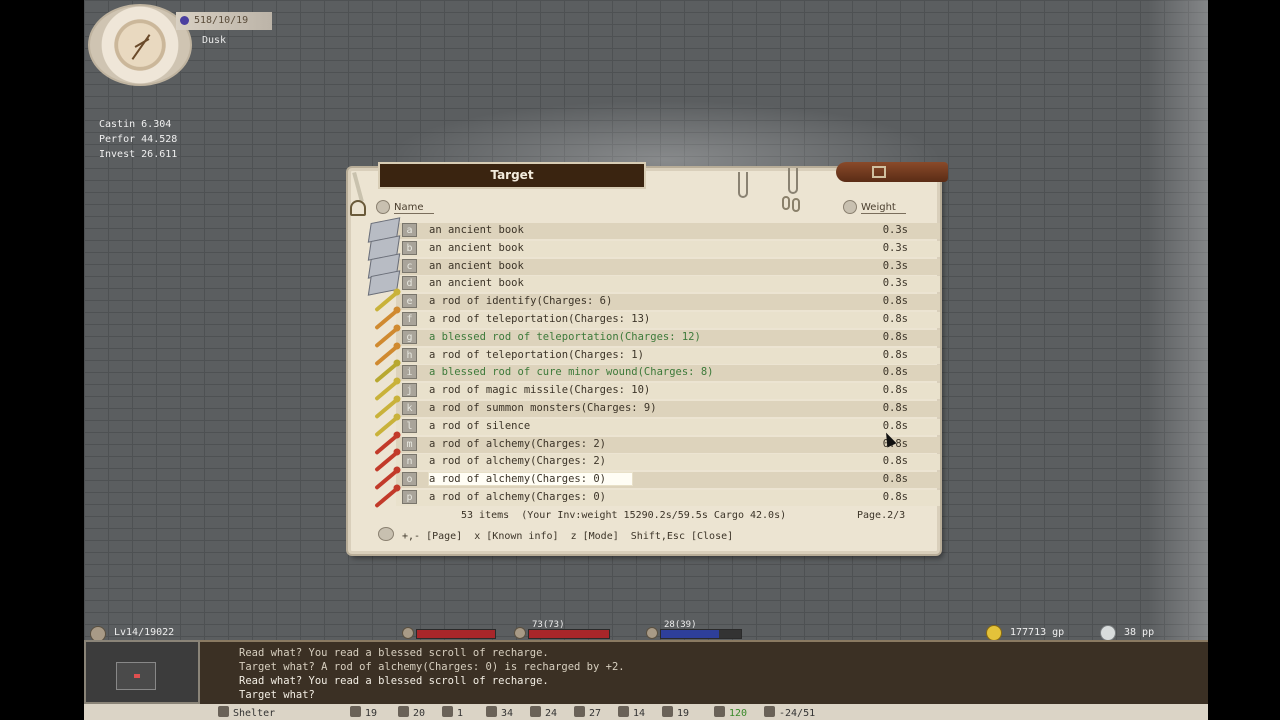  What do you see at coordinates (1037, 632) in the screenshot?
I see `gold-text: 177713 gp` at bounding box center [1037, 632].